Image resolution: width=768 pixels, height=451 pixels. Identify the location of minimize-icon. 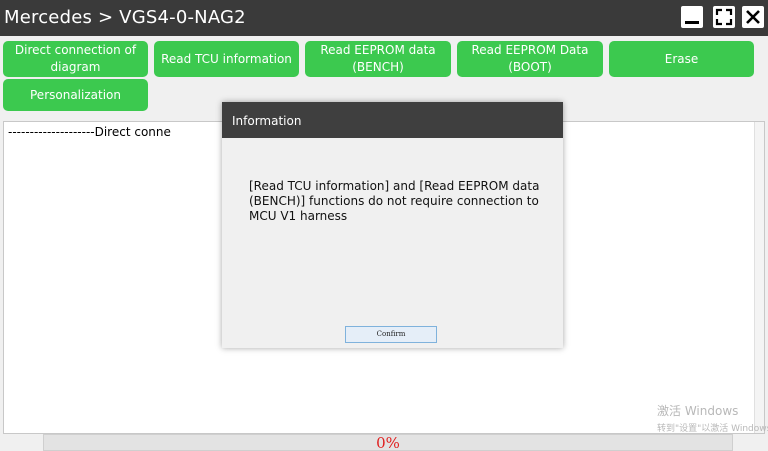
(692, 22).